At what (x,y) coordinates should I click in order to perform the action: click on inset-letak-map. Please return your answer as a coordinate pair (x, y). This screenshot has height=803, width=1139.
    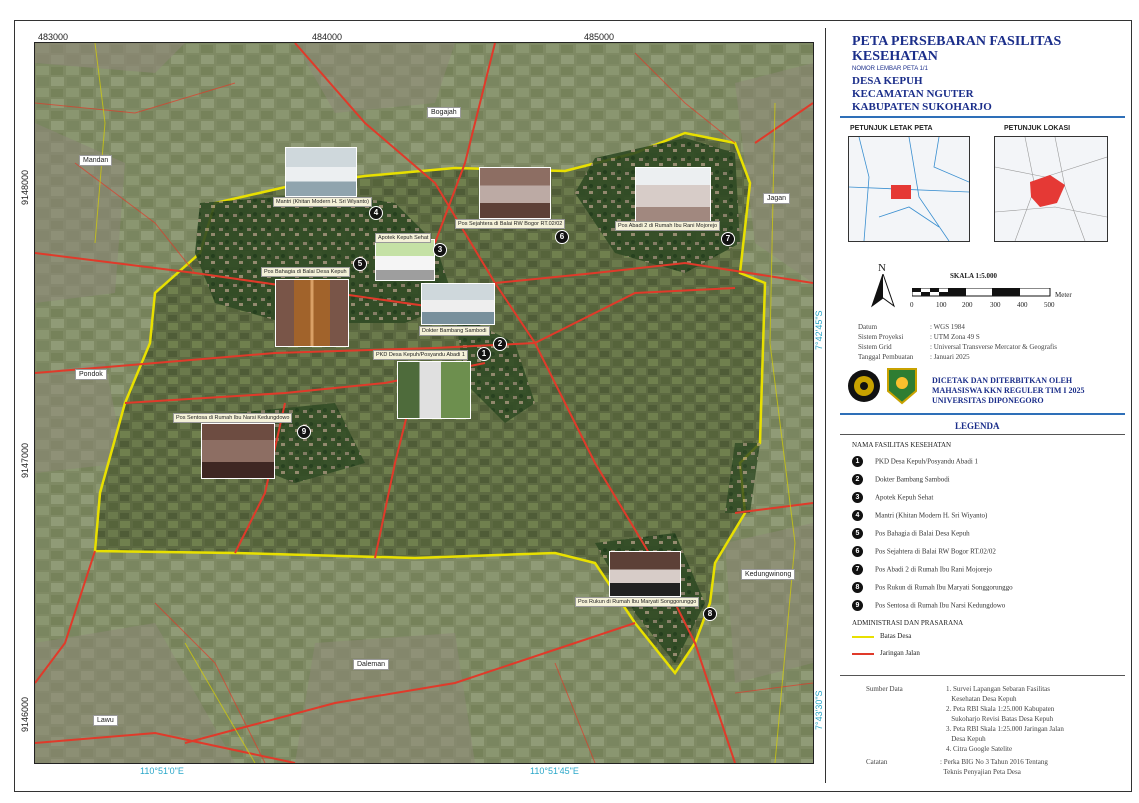
    Looking at the image, I should click on (909, 189).